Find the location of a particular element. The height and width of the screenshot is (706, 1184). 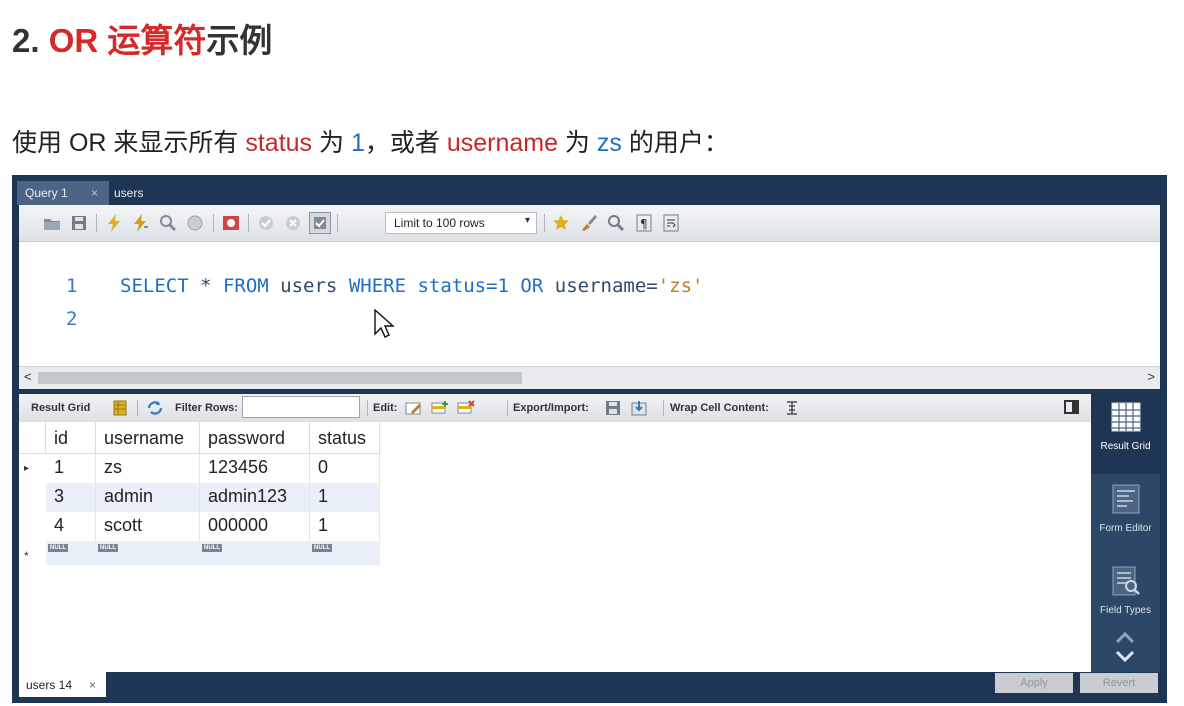

desc-text-1: 使用 OR 来显示所有 is located at coordinates (129, 143).